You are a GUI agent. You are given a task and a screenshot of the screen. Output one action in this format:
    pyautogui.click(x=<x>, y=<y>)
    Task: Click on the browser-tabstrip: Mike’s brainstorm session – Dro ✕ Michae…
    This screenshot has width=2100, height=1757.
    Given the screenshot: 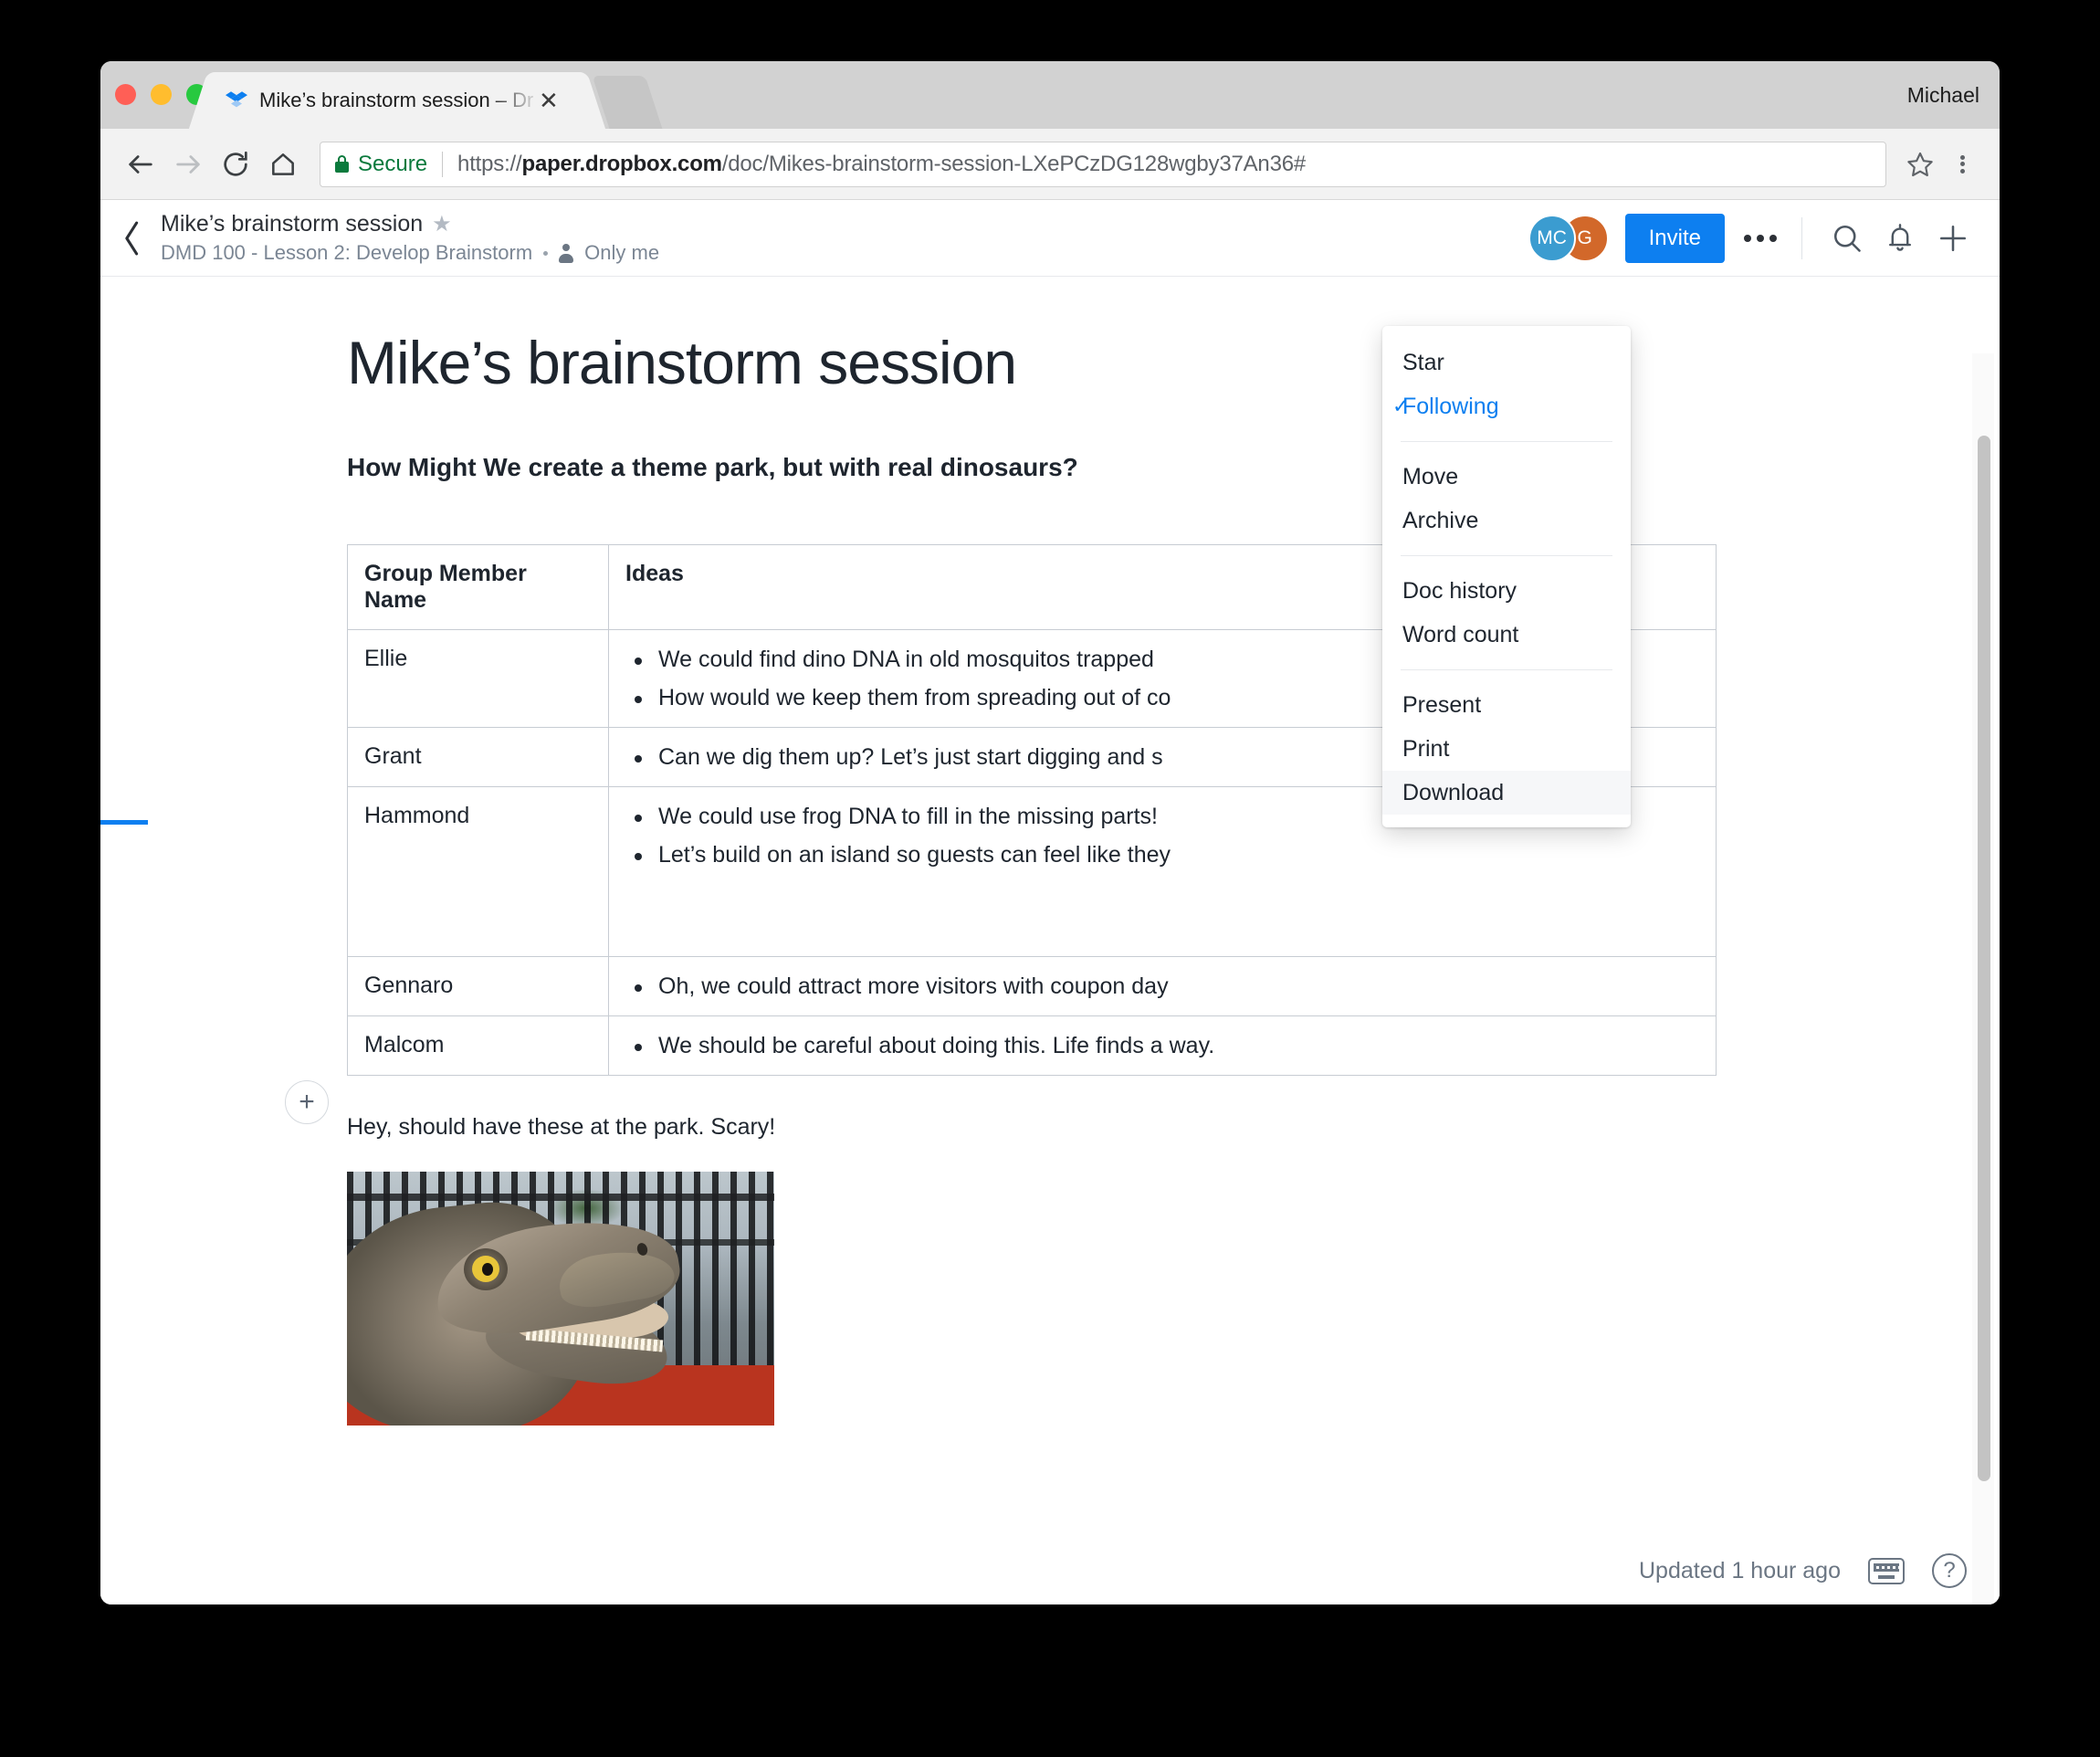 What is the action you would take?
    pyautogui.click(x=1050, y=95)
    